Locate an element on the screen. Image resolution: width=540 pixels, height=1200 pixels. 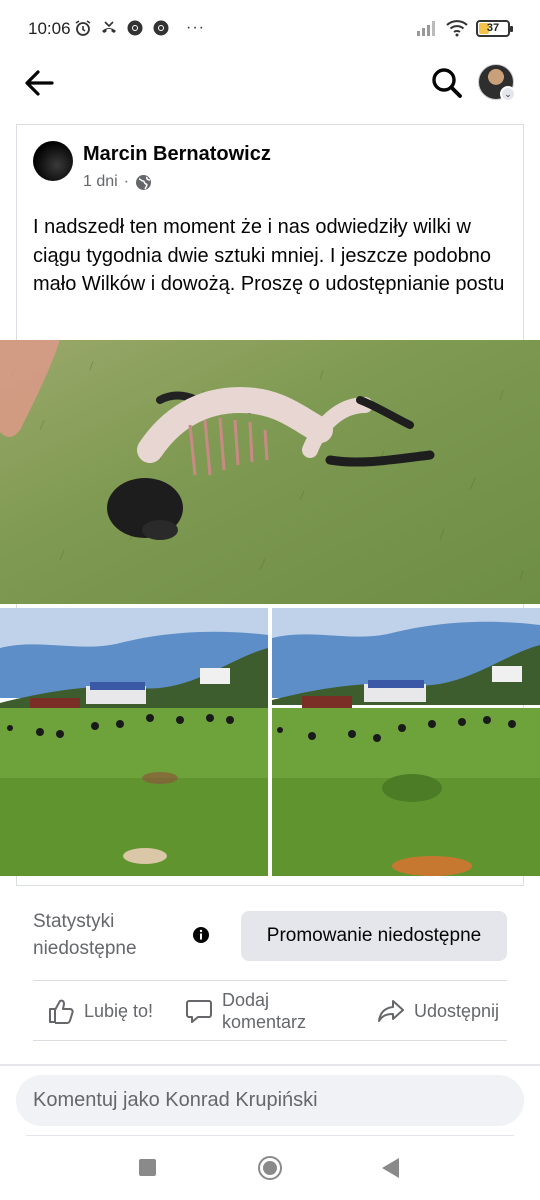
author-name: Marcin Bernatowicz is located at coordinates (177, 154).